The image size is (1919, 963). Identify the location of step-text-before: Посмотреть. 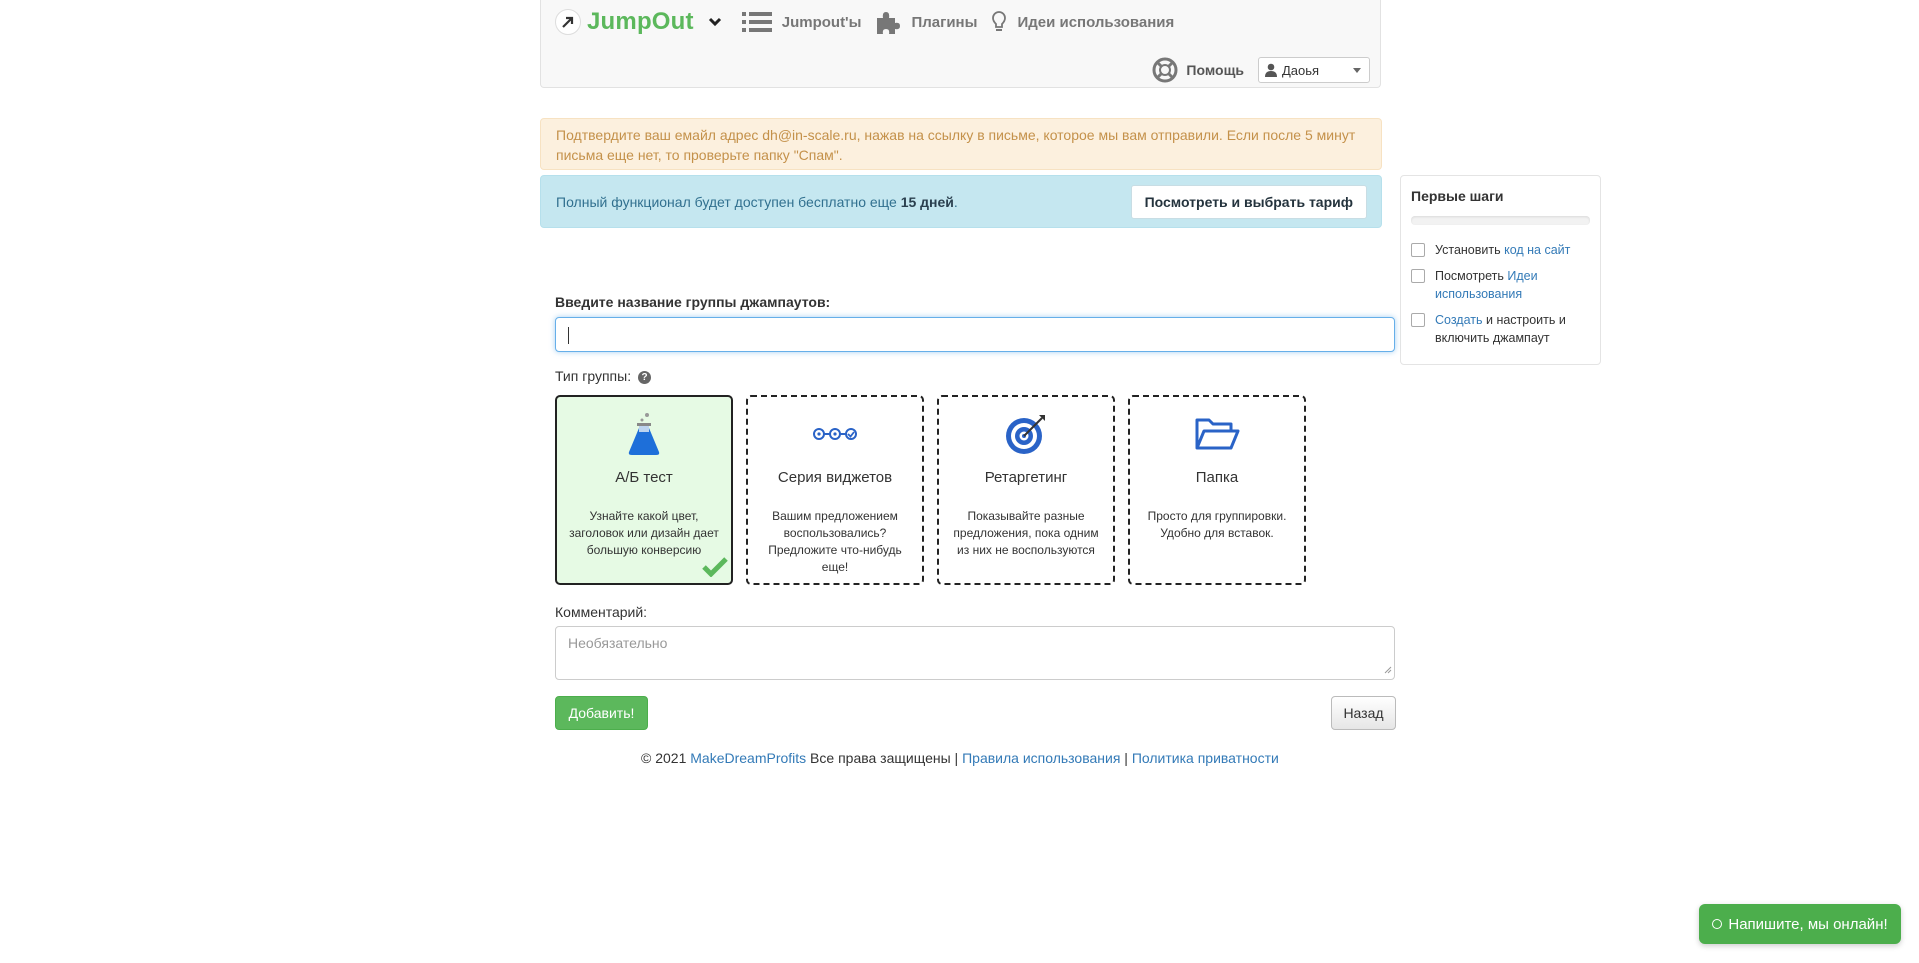
(1471, 276).